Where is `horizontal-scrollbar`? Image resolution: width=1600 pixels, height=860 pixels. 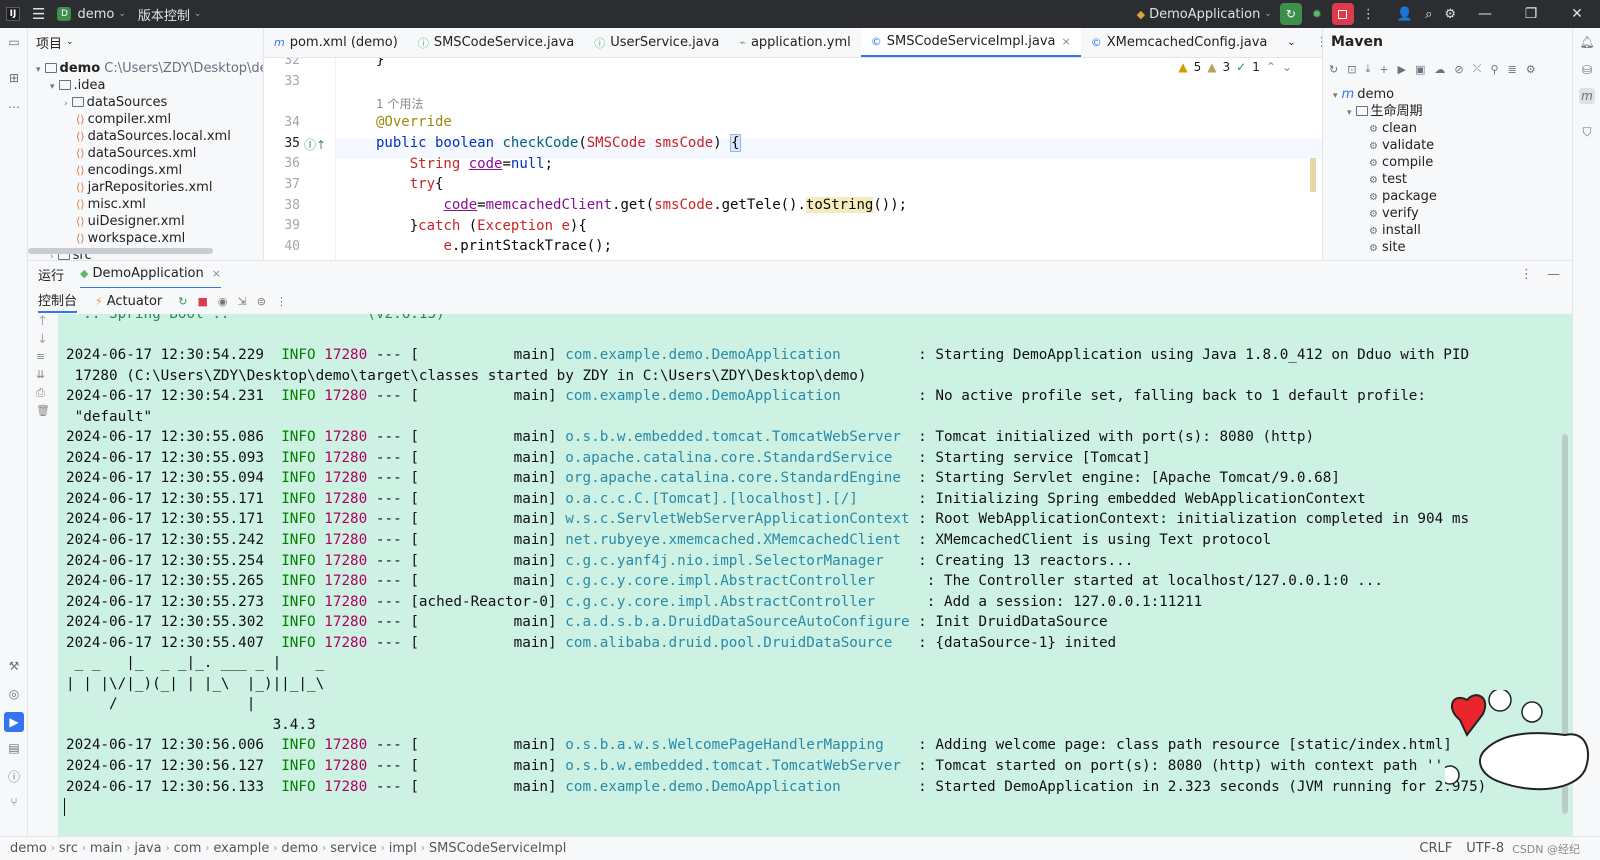 horizontal-scrollbar is located at coordinates (120, 251).